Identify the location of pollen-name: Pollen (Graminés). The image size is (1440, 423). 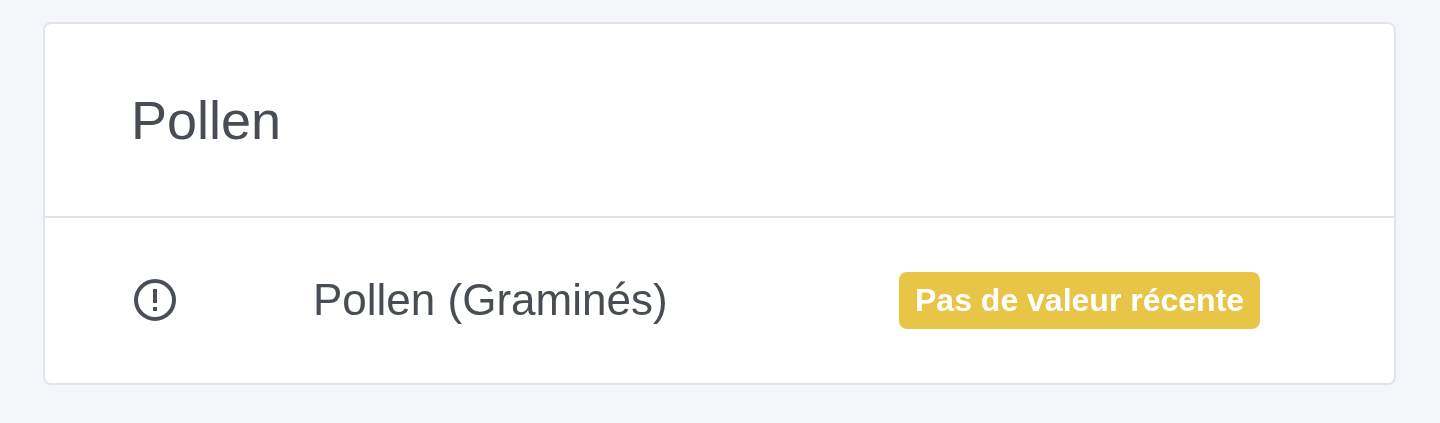
(491, 300).